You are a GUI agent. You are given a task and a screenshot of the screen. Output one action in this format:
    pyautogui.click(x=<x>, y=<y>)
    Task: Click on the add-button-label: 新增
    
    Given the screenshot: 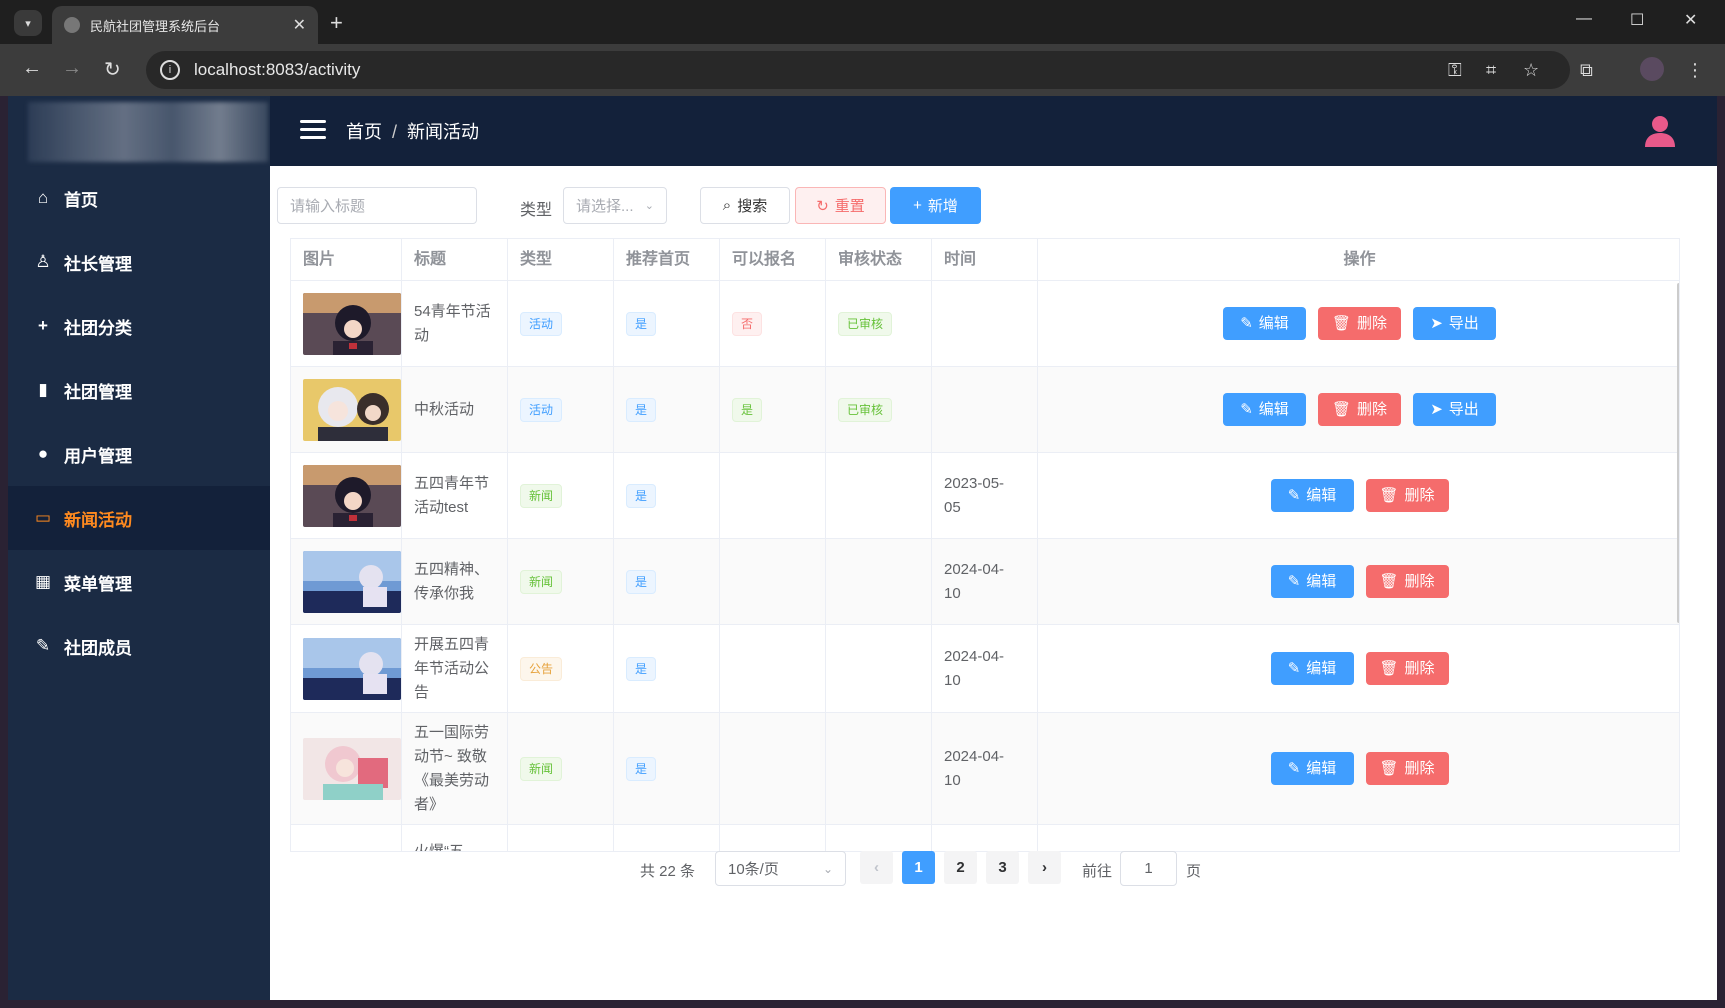 What is the action you would take?
    pyautogui.click(x=942, y=206)
    